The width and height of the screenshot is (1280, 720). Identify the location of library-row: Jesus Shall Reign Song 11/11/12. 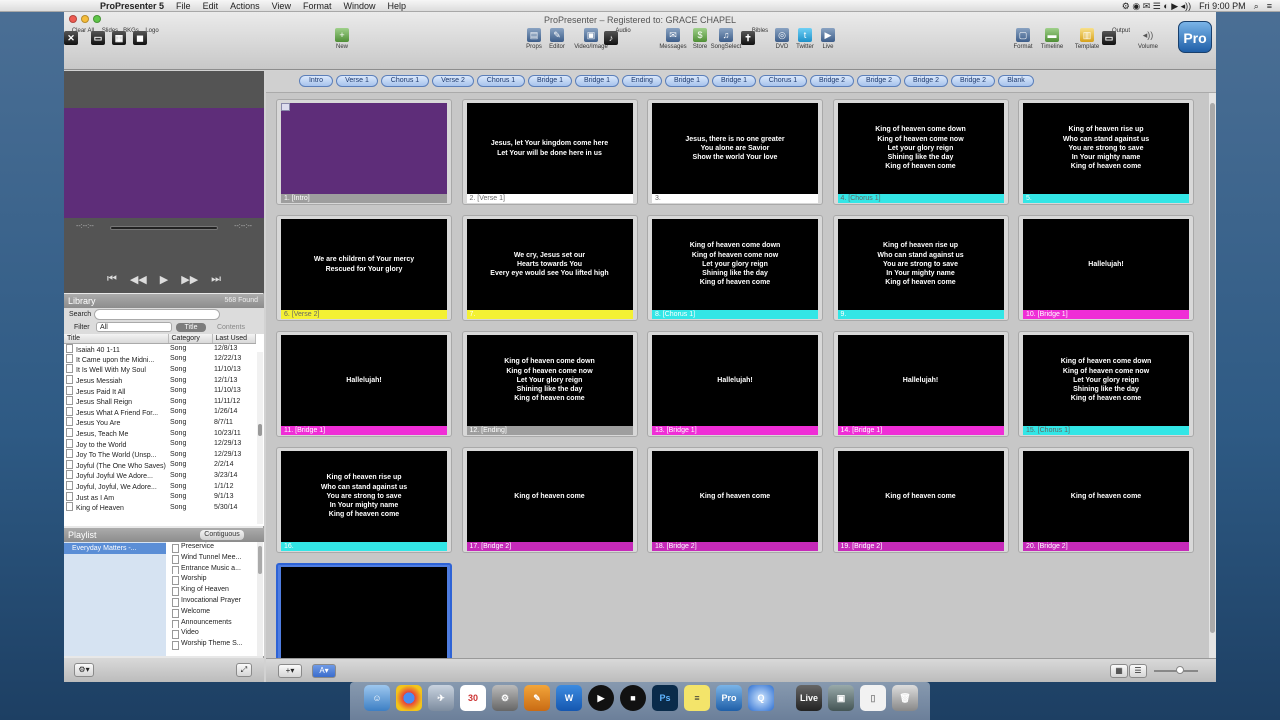
(159, 401).